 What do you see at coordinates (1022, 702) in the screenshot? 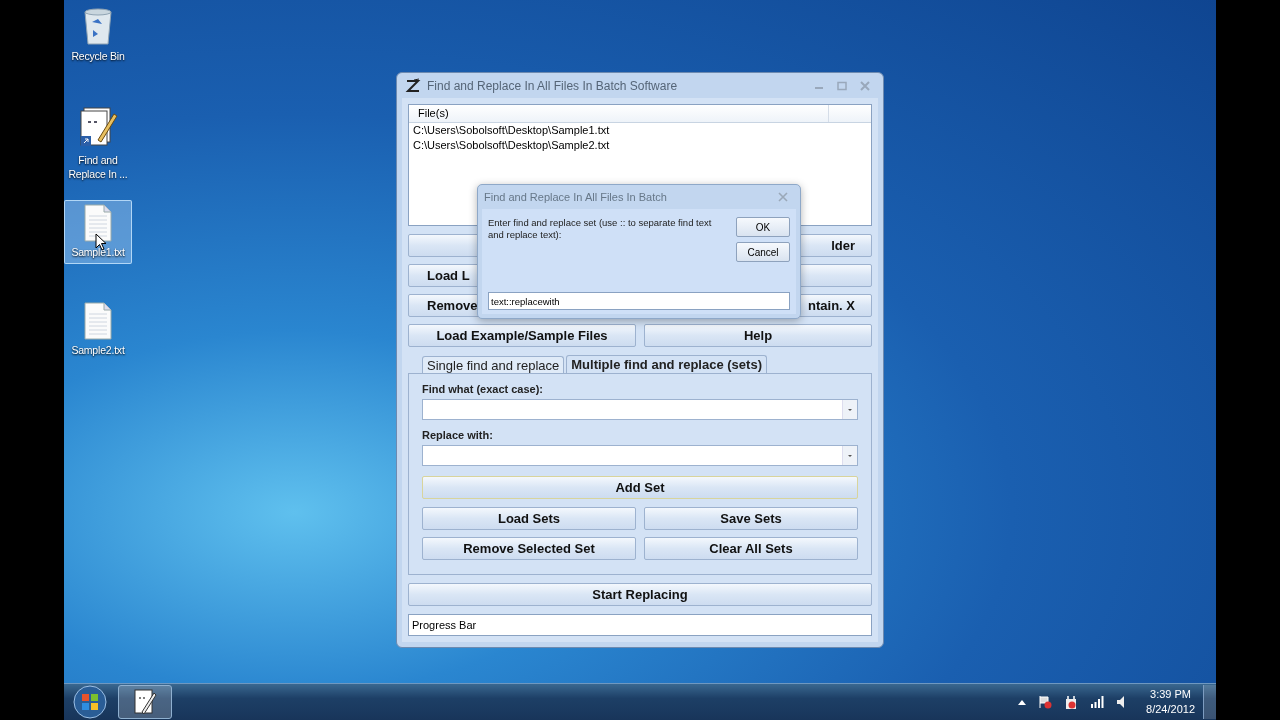
I see `up-arrow-icon` at bounding box center [1022, 702].